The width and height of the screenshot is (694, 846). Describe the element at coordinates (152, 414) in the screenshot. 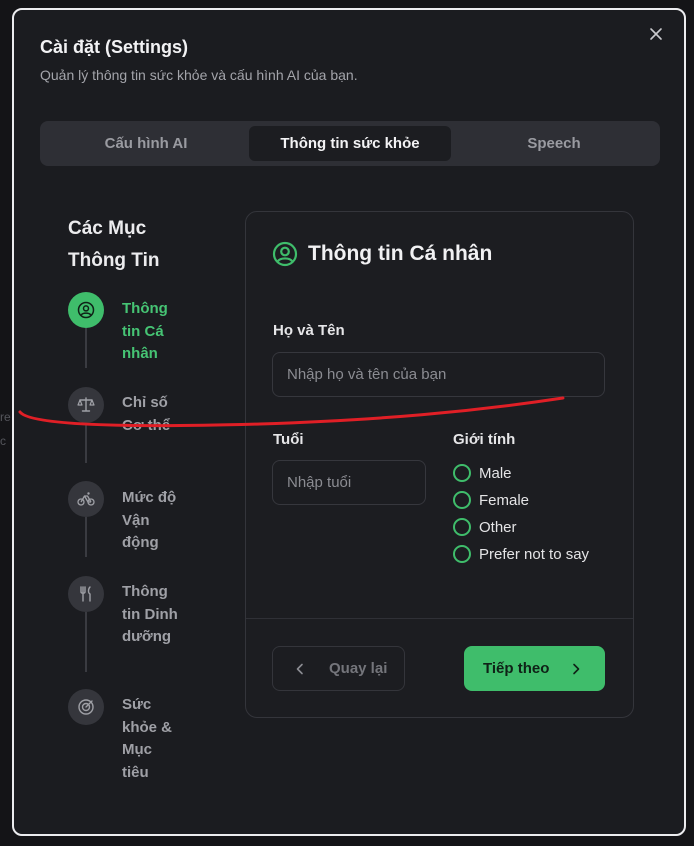

I see `step-label-body-metrics: Chỉ số Cơ thể` at that location.